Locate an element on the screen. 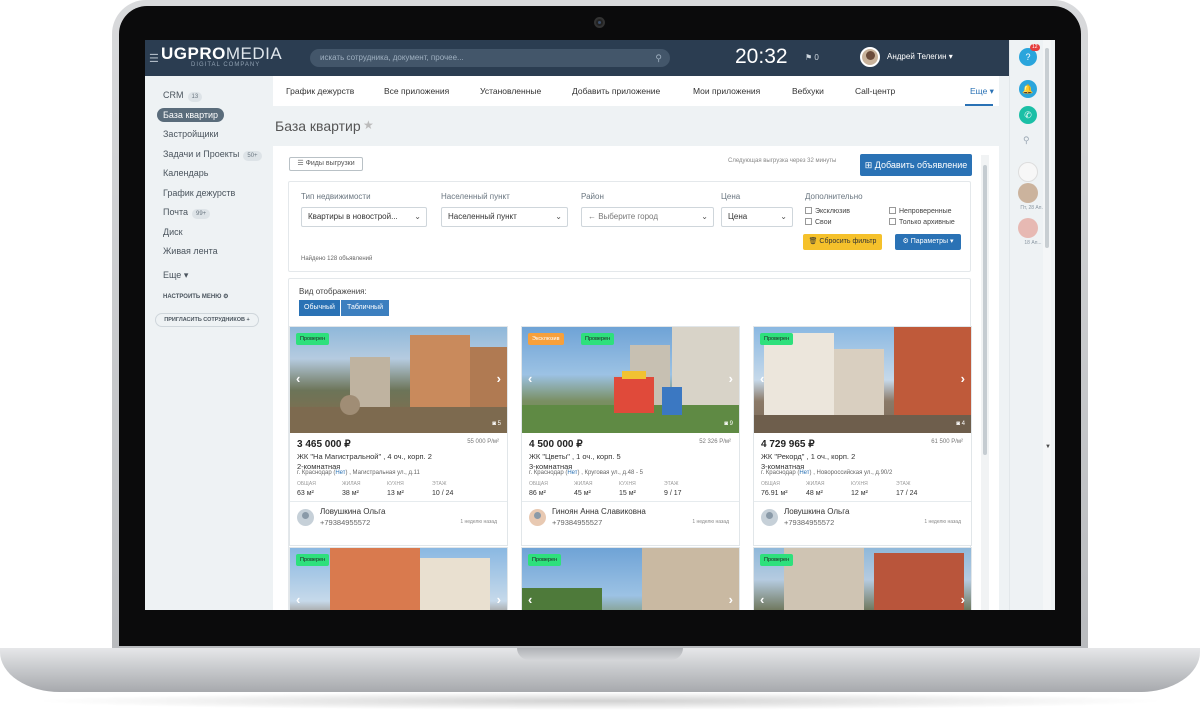  tab-more: Еще ▾ is located at coordinates (982, 91).